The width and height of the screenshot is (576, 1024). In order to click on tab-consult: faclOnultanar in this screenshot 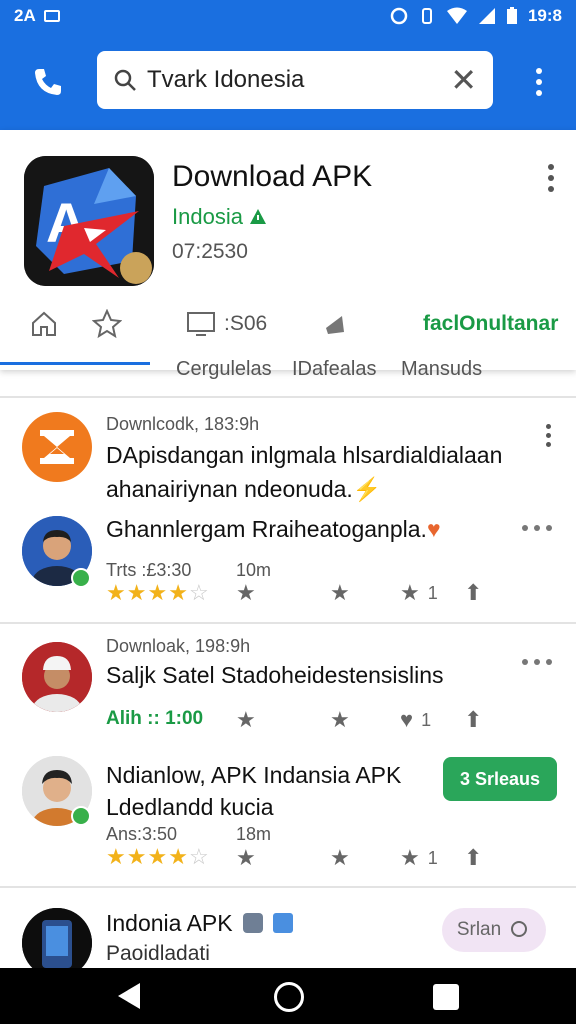, I will do `click(490, 324)`.